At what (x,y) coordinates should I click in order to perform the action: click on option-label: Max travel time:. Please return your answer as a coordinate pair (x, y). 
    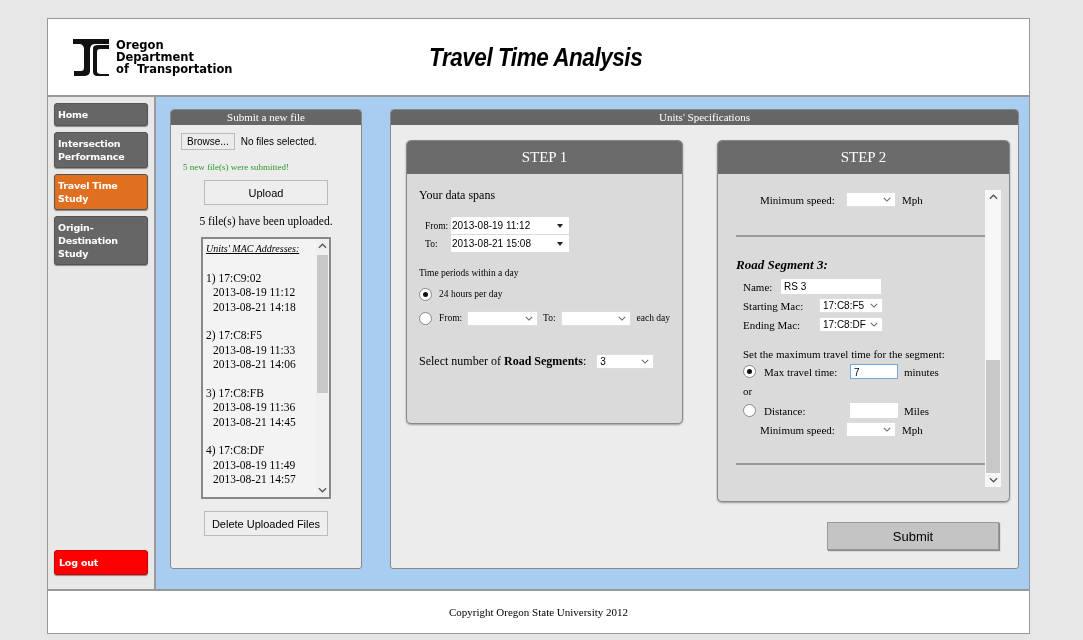
    Looking at the image, I should click on (801, 371).